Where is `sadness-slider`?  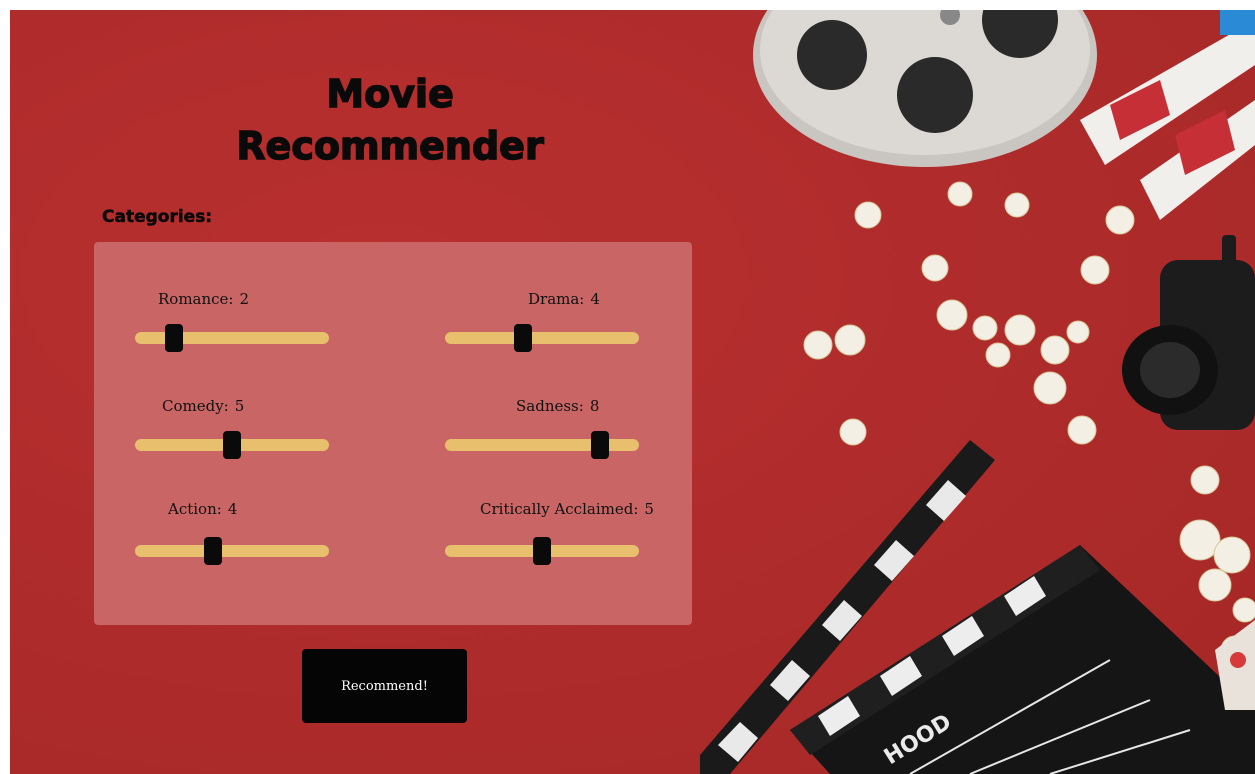
sadness-slider is located at coordinates (542, 445).